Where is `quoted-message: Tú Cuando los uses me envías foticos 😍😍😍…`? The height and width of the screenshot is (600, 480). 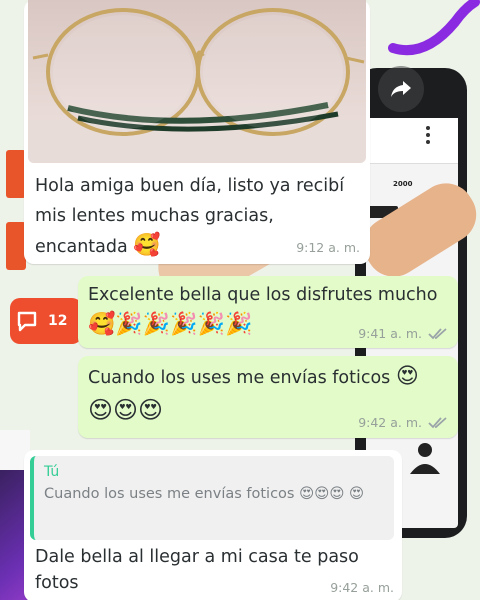 quoted-message: Tú Cuando los uses me envías foticos 😍😍😍… is located at coordinates (212, 498).